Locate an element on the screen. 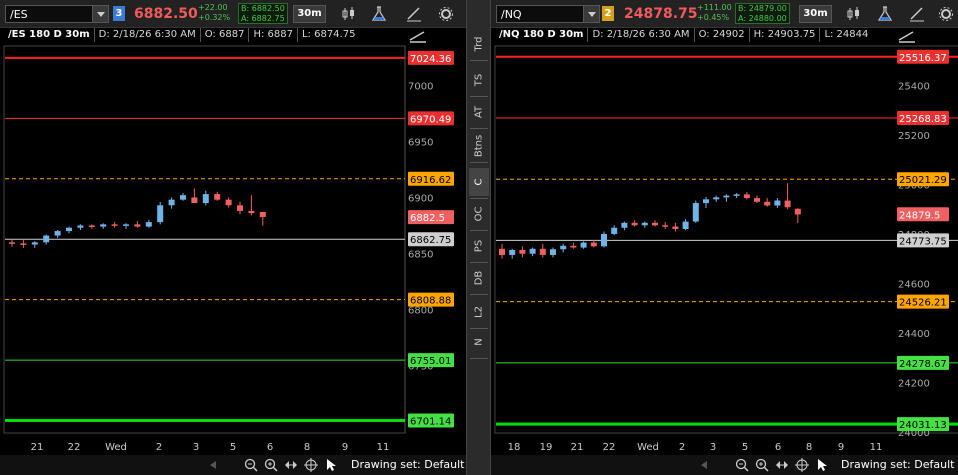 The image size is (958, 475). sidebar-tab-label: TS is located at coordinates (479, 80).